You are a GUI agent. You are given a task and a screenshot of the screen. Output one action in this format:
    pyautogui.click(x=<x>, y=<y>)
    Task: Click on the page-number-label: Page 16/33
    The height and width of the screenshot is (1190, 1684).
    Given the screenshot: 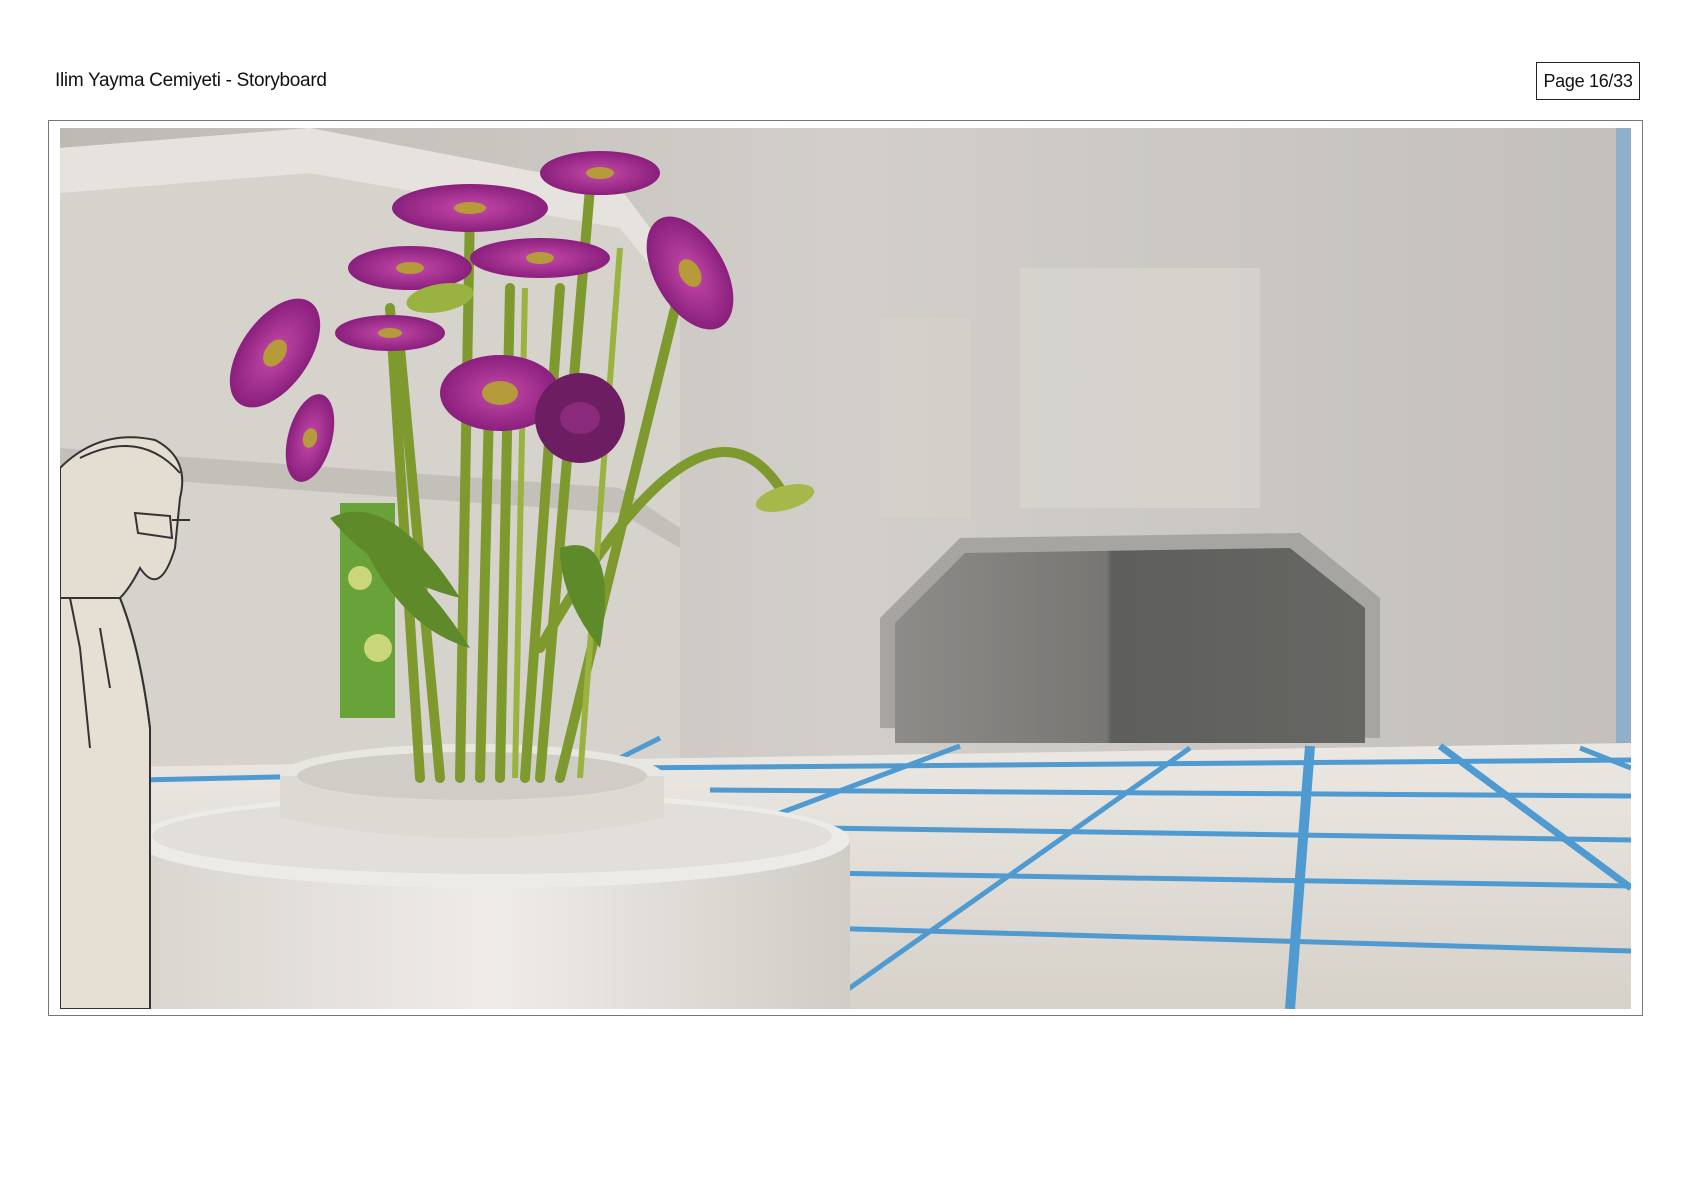 What is the action you would take?
    pyautogui.click(x=1588, y=80)
    